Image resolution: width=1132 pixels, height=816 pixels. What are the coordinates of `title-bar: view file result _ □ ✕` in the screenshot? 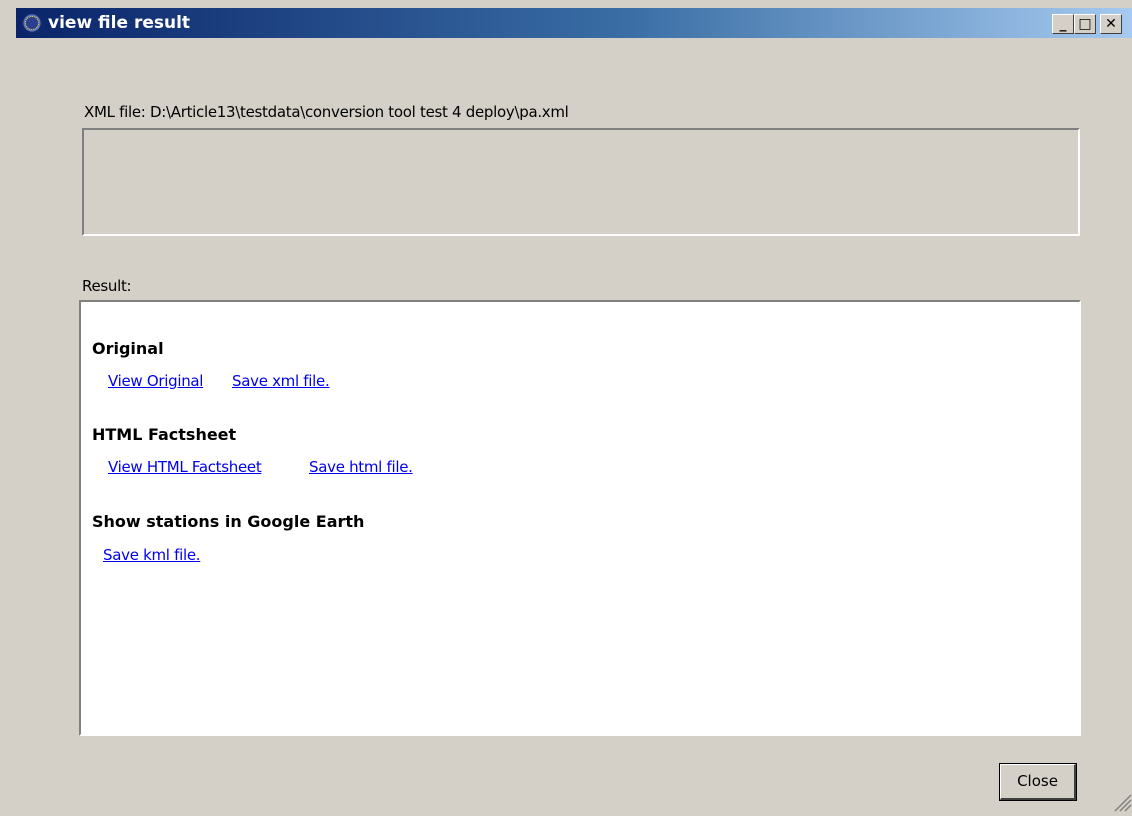 It's located at (574, 23).